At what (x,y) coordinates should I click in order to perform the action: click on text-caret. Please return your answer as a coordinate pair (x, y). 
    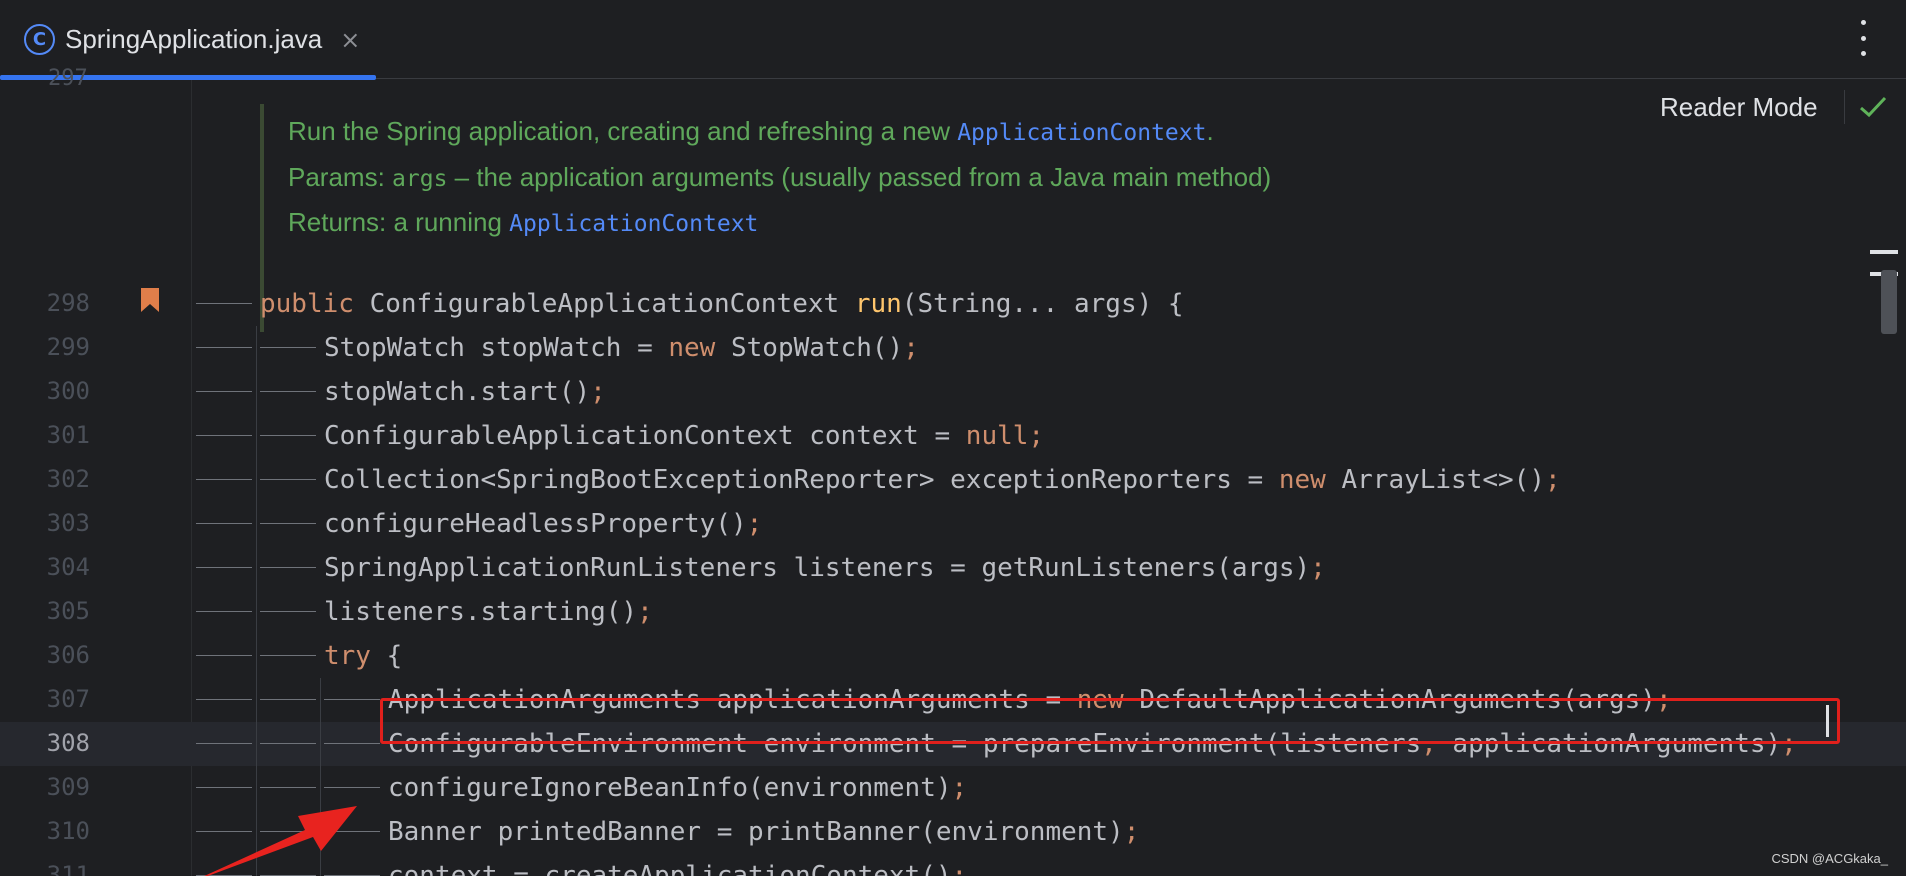
    Looking at the image, I should click on (1827, 721).